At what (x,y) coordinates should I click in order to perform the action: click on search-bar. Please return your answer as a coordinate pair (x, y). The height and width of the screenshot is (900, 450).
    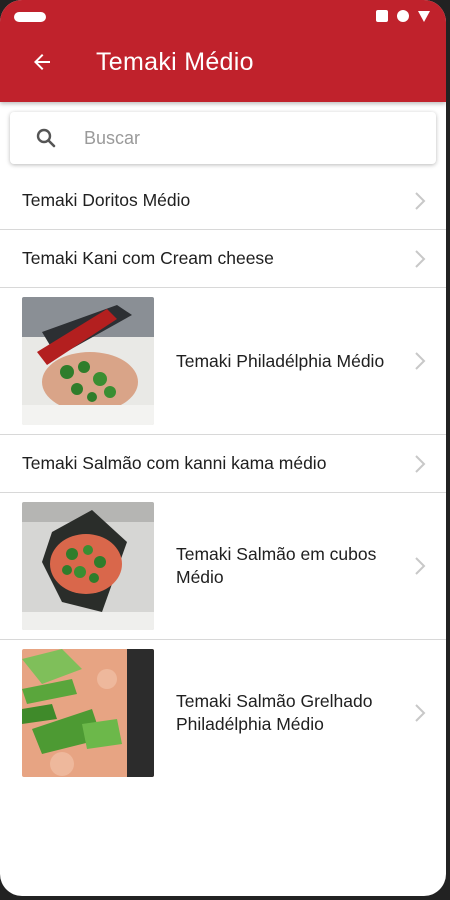
    Looking at the image, I should click on (223, 138).